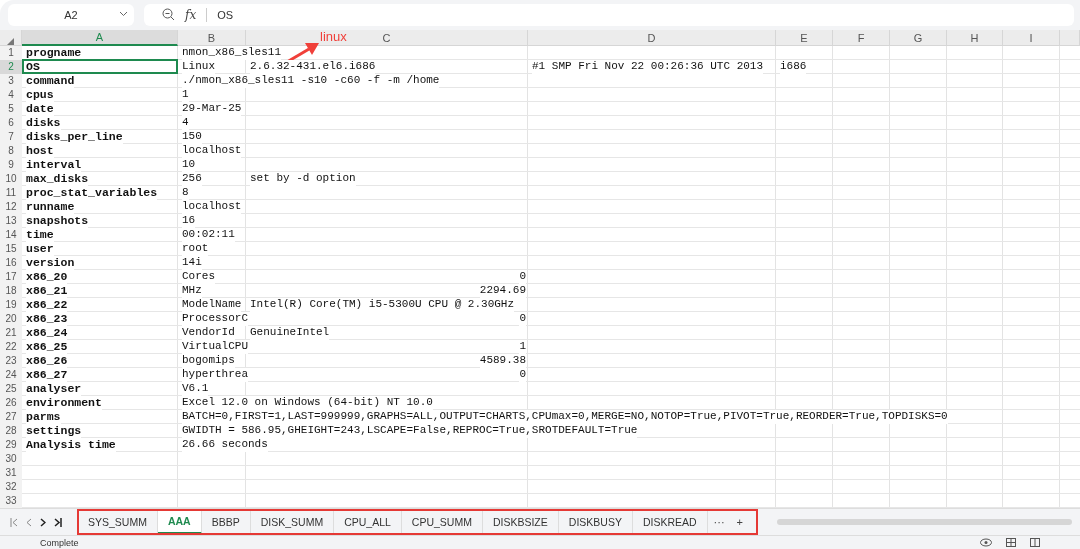  I want to click on sheet-tab: DISKREAD, so click(670, 522).